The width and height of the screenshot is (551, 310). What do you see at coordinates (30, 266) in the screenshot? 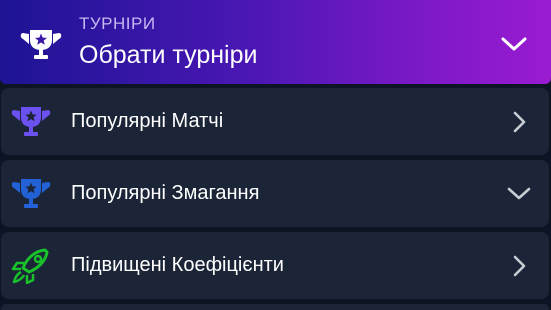
I see `rocket-icon` at bounding box center [30, 266].